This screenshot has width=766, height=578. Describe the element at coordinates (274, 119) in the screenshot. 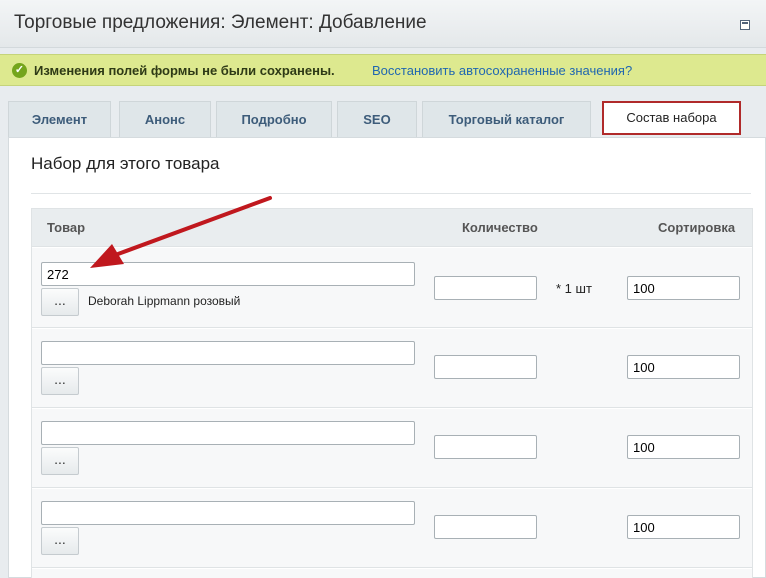

I see `tab-details: Подробно` at that location.